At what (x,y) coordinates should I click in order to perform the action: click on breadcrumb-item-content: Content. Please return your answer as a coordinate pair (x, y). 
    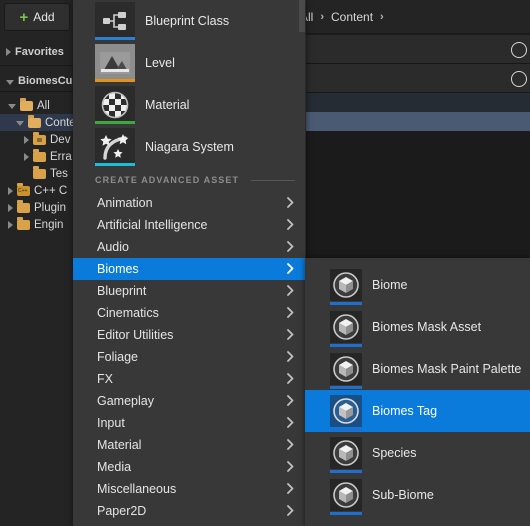
    Looking at the image, I should click on (352, 17).